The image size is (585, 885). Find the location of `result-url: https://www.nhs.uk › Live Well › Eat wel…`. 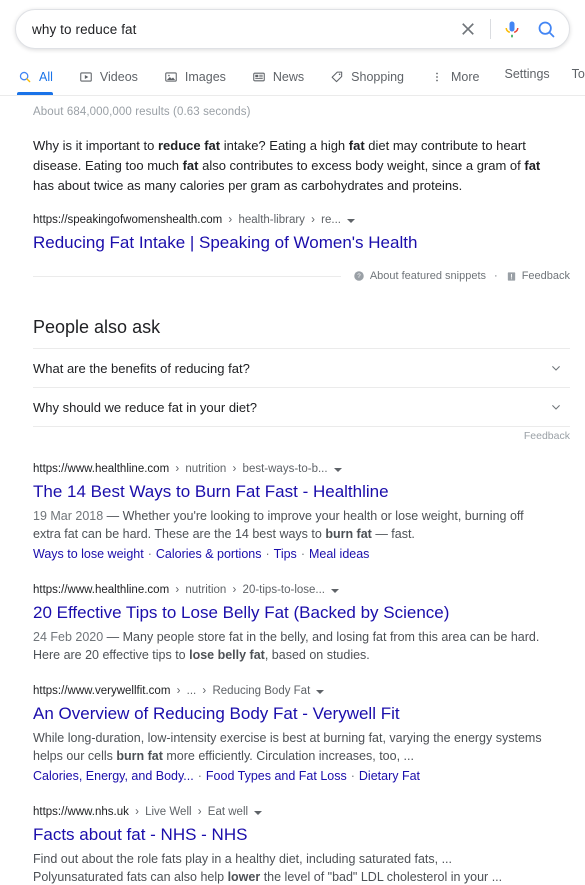

result-url: https://www.nhs.uk › Live Well › Eat wel… is located at coordinates (148, 812).